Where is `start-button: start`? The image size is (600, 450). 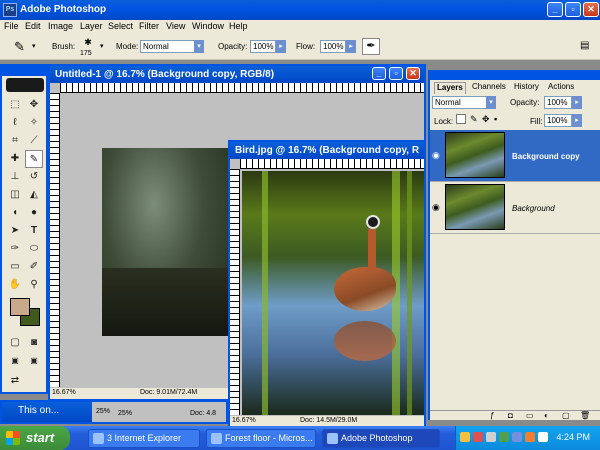
start-button: start is located at coordinates (35, 438).